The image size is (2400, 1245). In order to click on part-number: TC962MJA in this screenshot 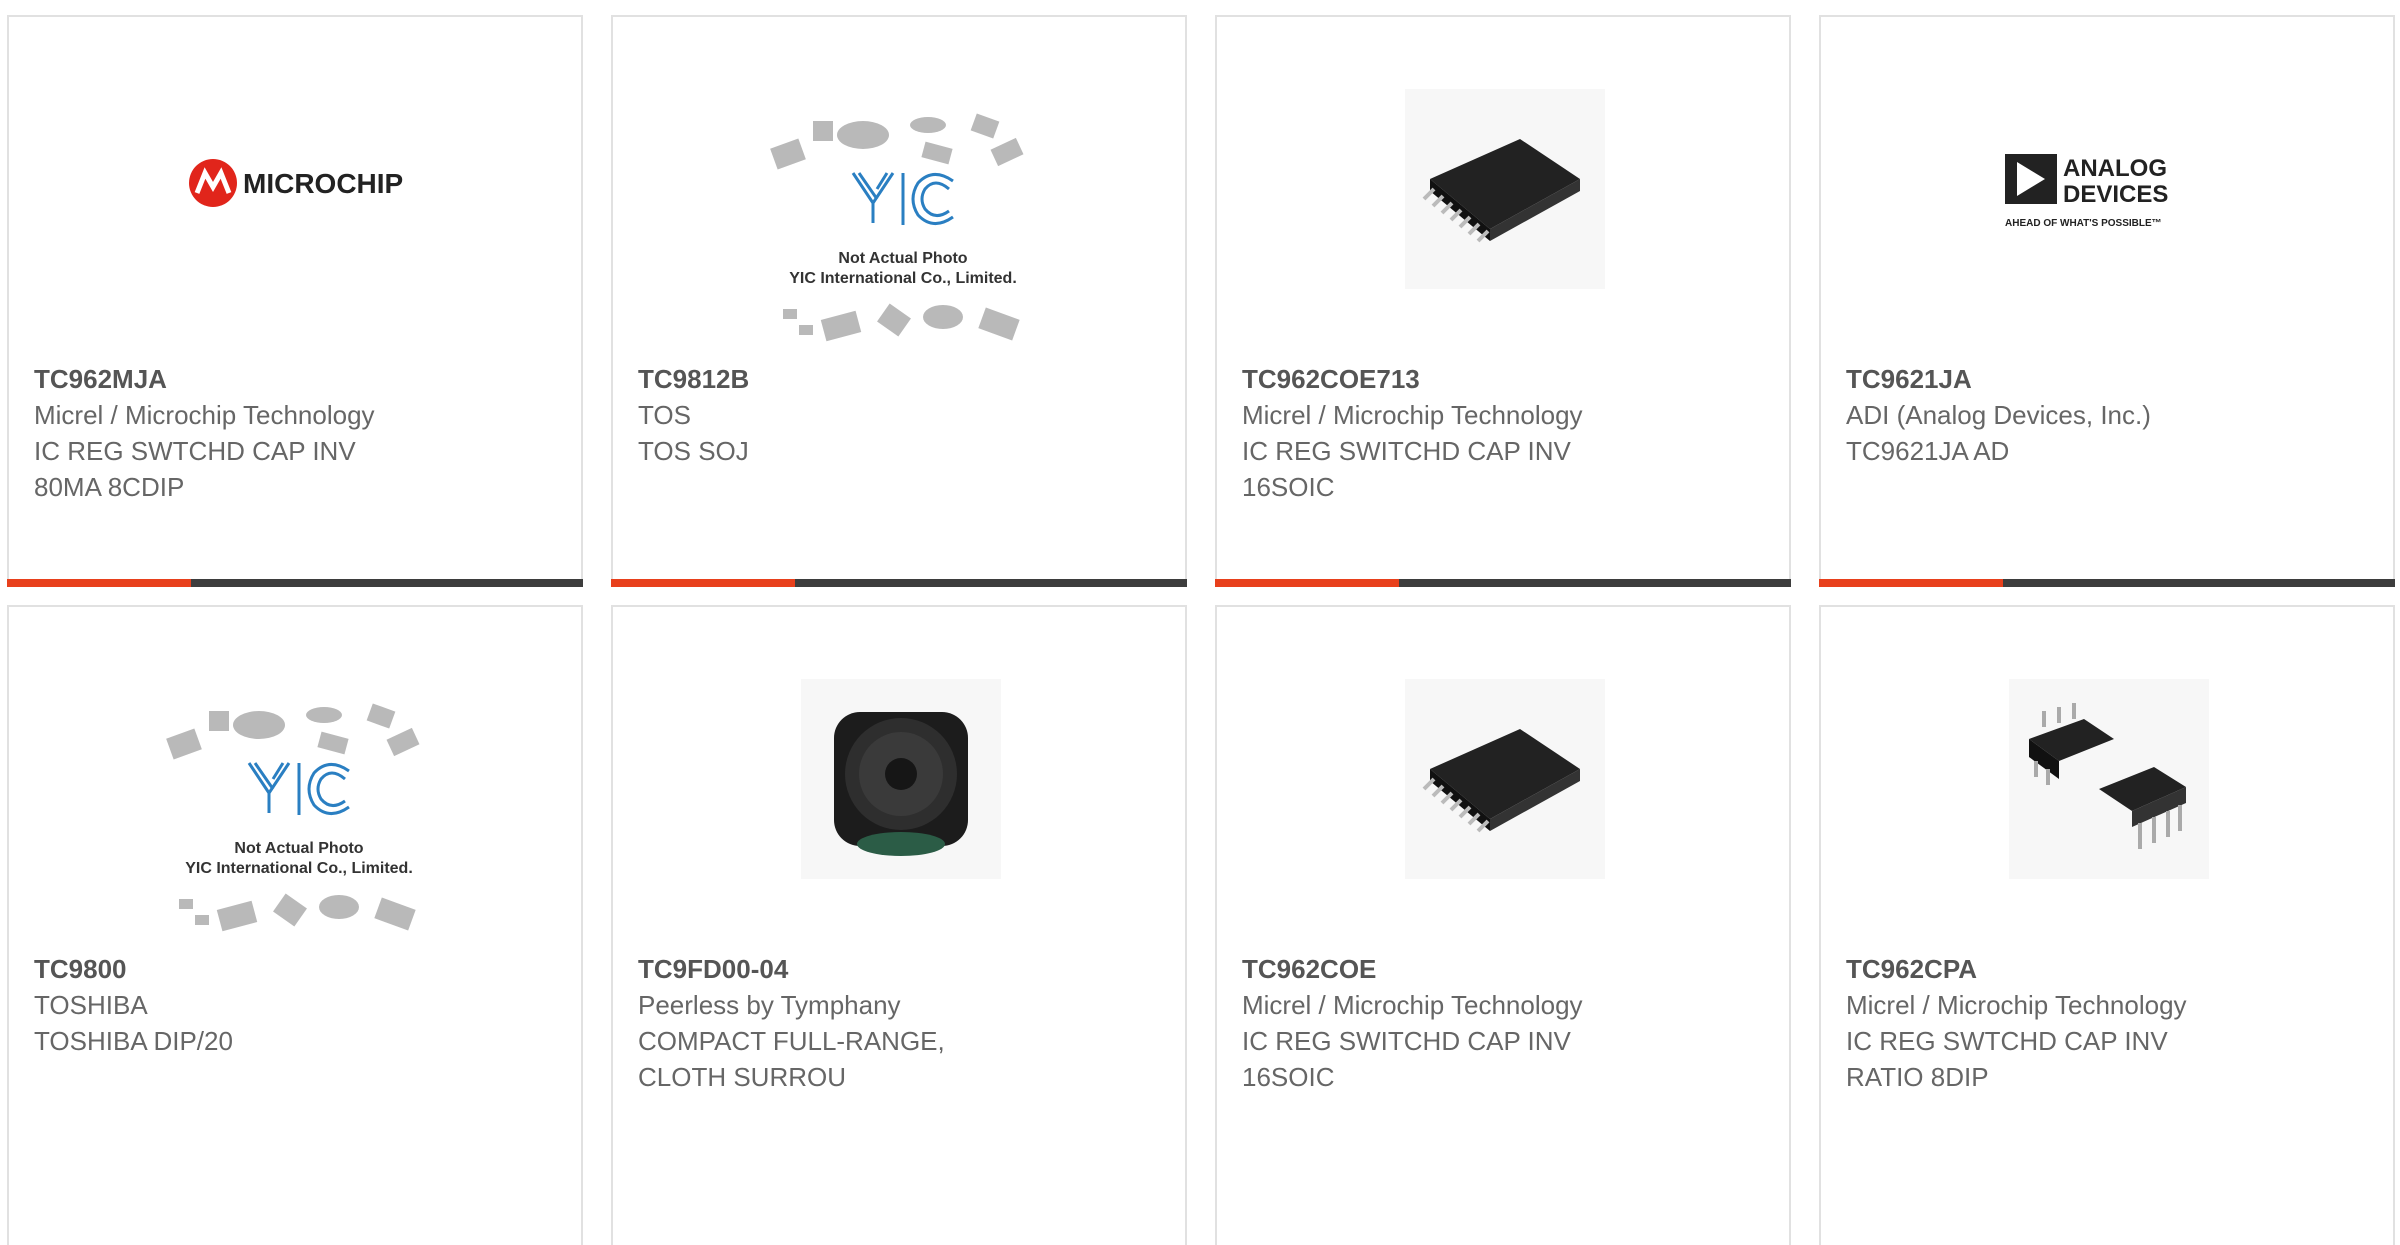, I will do `click(294, 379)`.